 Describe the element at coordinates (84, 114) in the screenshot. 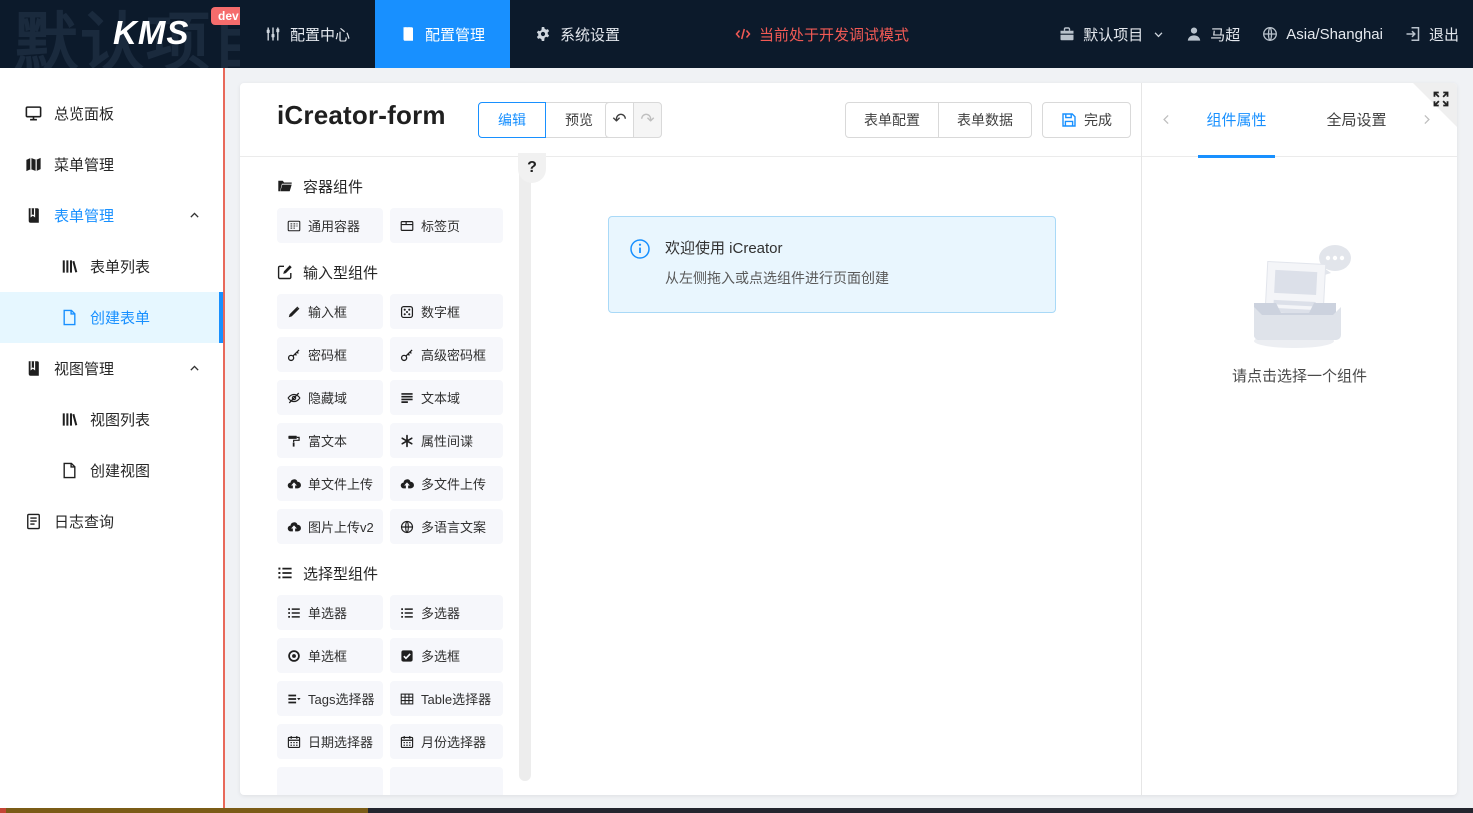

I see `sidebar-item-label: 总览面板` at that location.